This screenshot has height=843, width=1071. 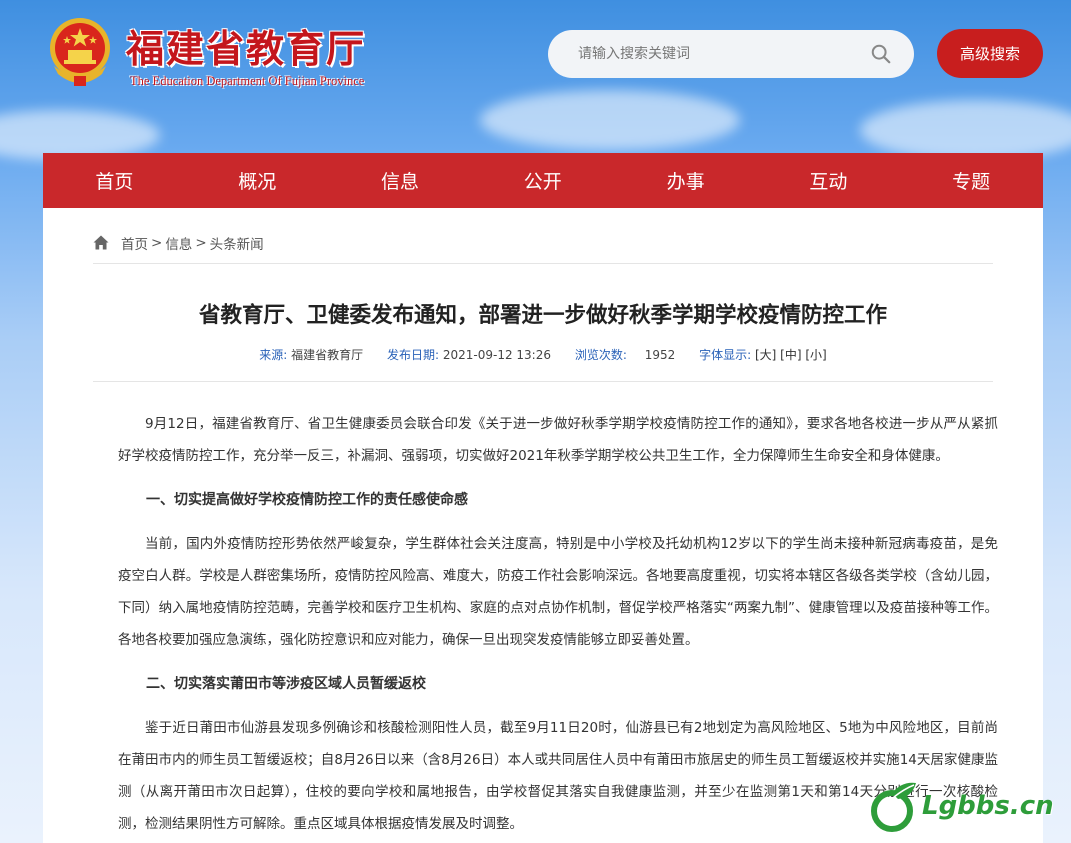 I want to click on font-size-large-button: [大], so click(x=765, y=355).